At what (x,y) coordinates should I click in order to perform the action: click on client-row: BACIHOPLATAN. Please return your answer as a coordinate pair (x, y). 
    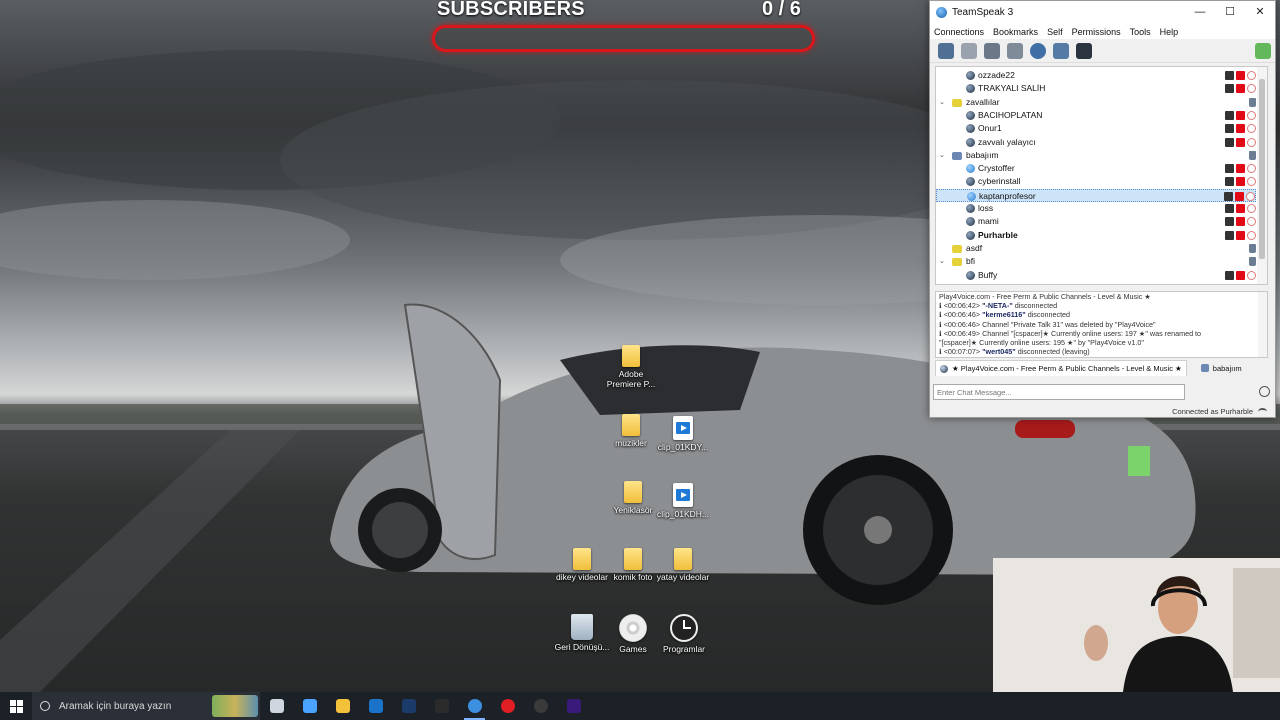
    Looking at the image, I should click on (1096, 115).